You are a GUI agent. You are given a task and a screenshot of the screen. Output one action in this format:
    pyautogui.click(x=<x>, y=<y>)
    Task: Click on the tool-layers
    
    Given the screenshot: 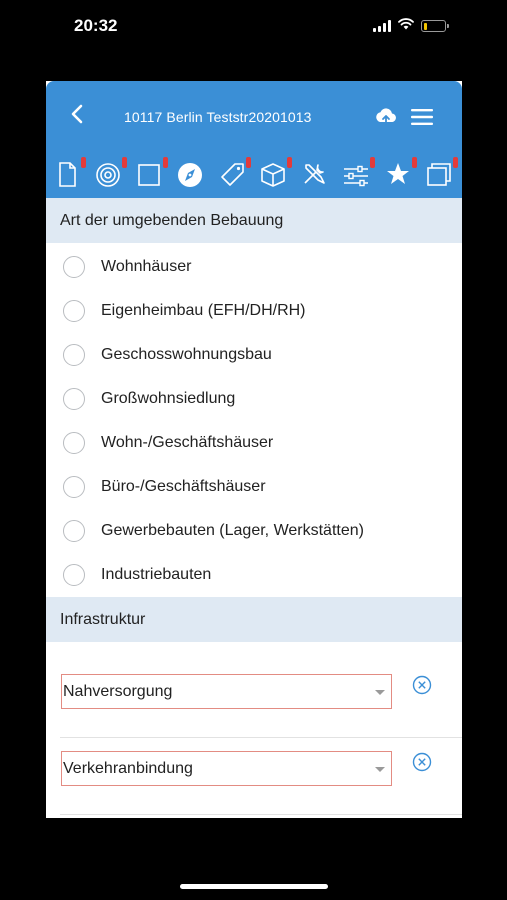 What is the action you would take?
    pyautogui.click(x=441, y=173)
    